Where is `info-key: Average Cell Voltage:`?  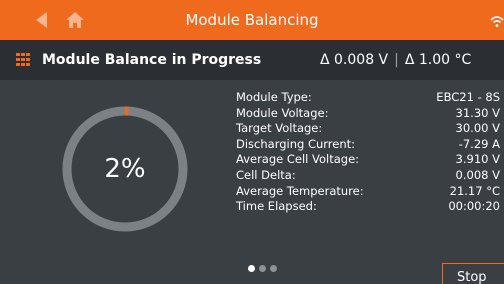 info-key: Average Cell Voltage: is located at coordinates (298, 159).